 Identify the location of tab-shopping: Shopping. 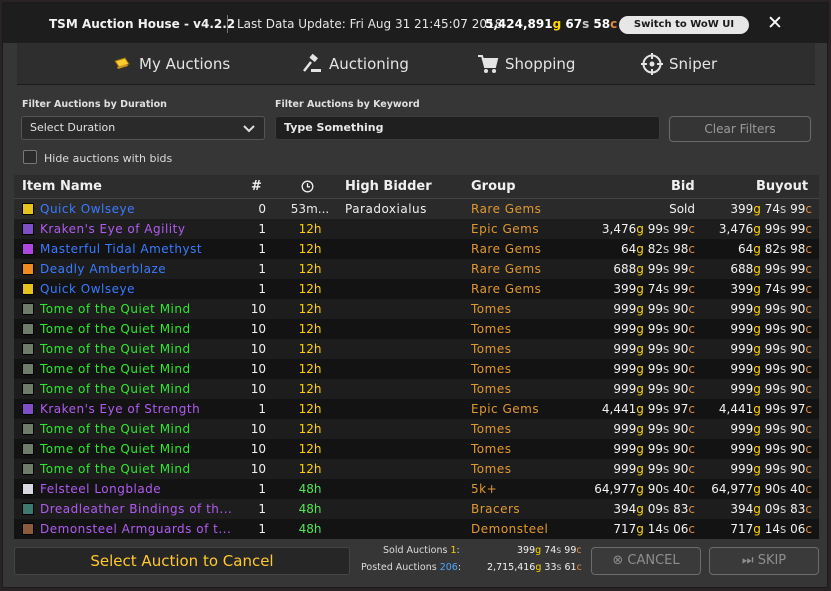
(526, 64).